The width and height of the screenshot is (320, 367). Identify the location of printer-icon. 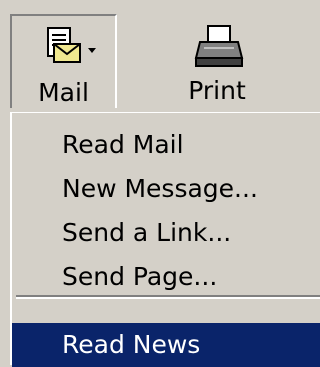
(219, 46).